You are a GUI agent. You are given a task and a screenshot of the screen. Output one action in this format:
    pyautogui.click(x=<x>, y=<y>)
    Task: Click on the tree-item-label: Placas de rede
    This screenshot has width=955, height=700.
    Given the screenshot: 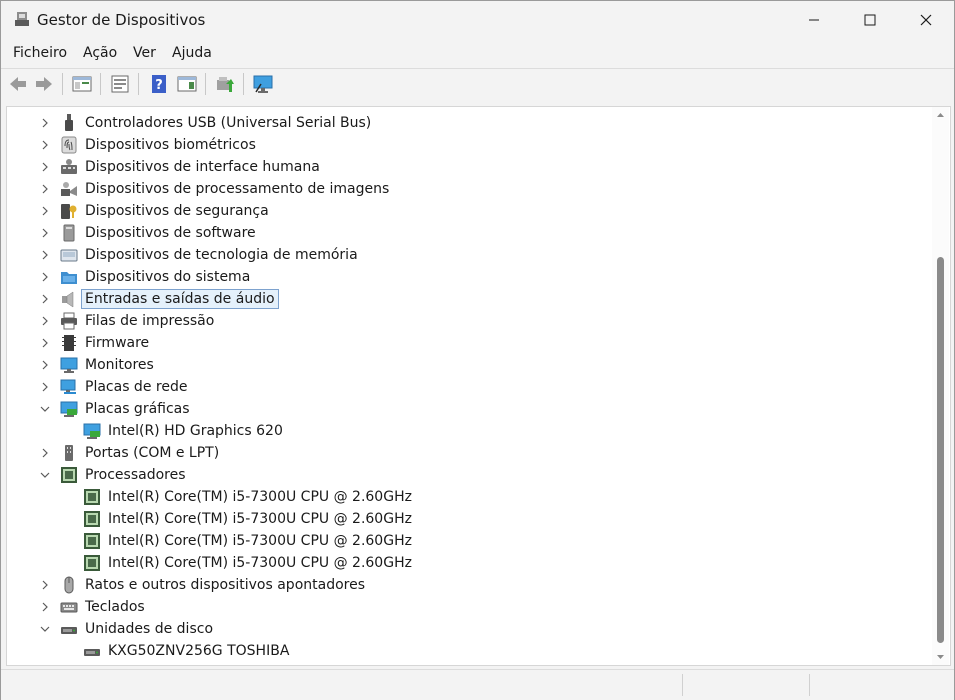 What is the action you would take?
    pyautogui.click(x=136, y=387)
    